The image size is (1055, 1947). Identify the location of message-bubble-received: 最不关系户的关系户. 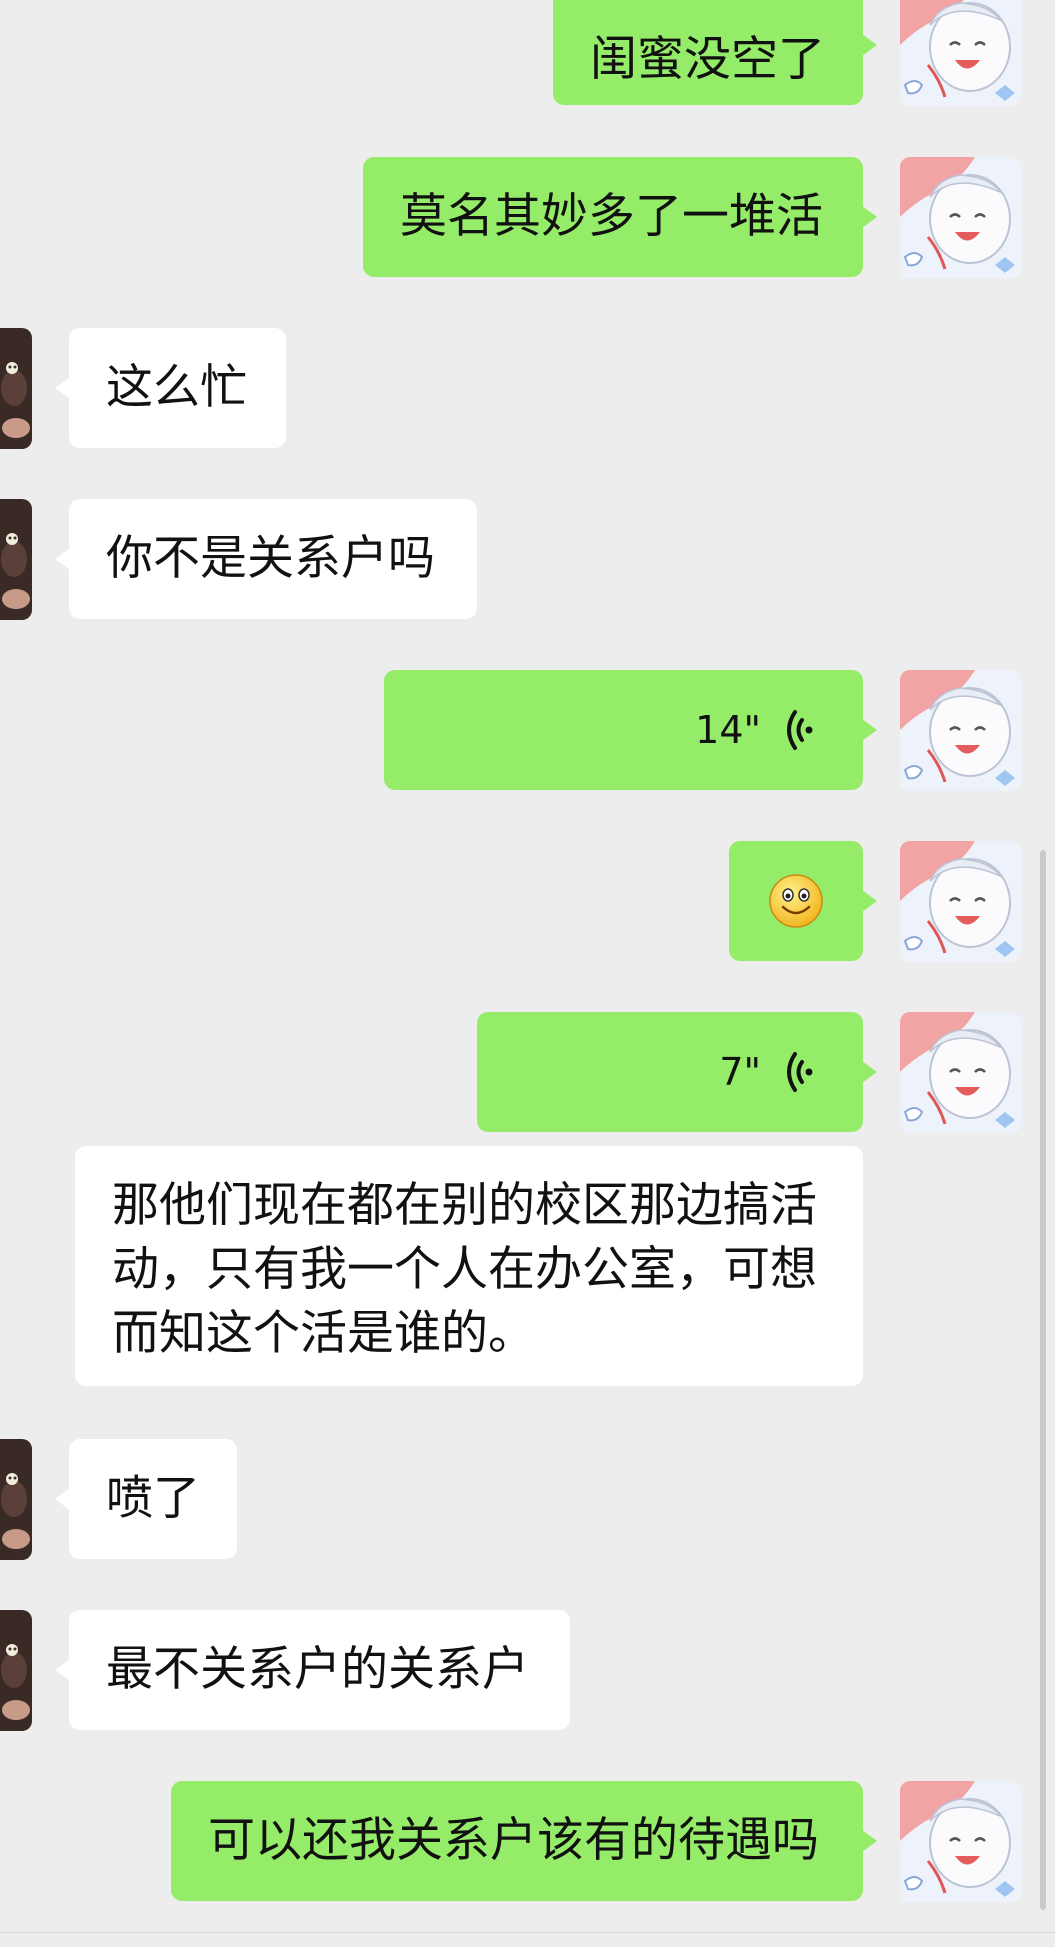
(312, 1670).